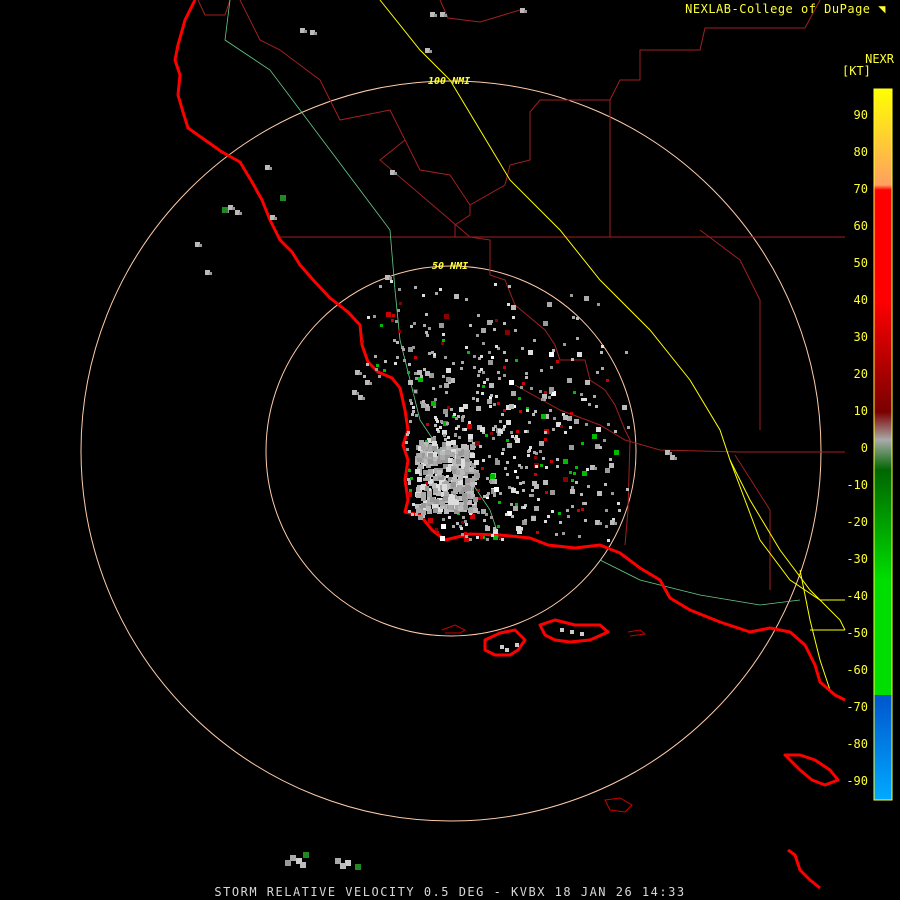 The width and height of the screenshot is (900, 900). I want to click on legend-tick-label: 40, so click(860, 300).